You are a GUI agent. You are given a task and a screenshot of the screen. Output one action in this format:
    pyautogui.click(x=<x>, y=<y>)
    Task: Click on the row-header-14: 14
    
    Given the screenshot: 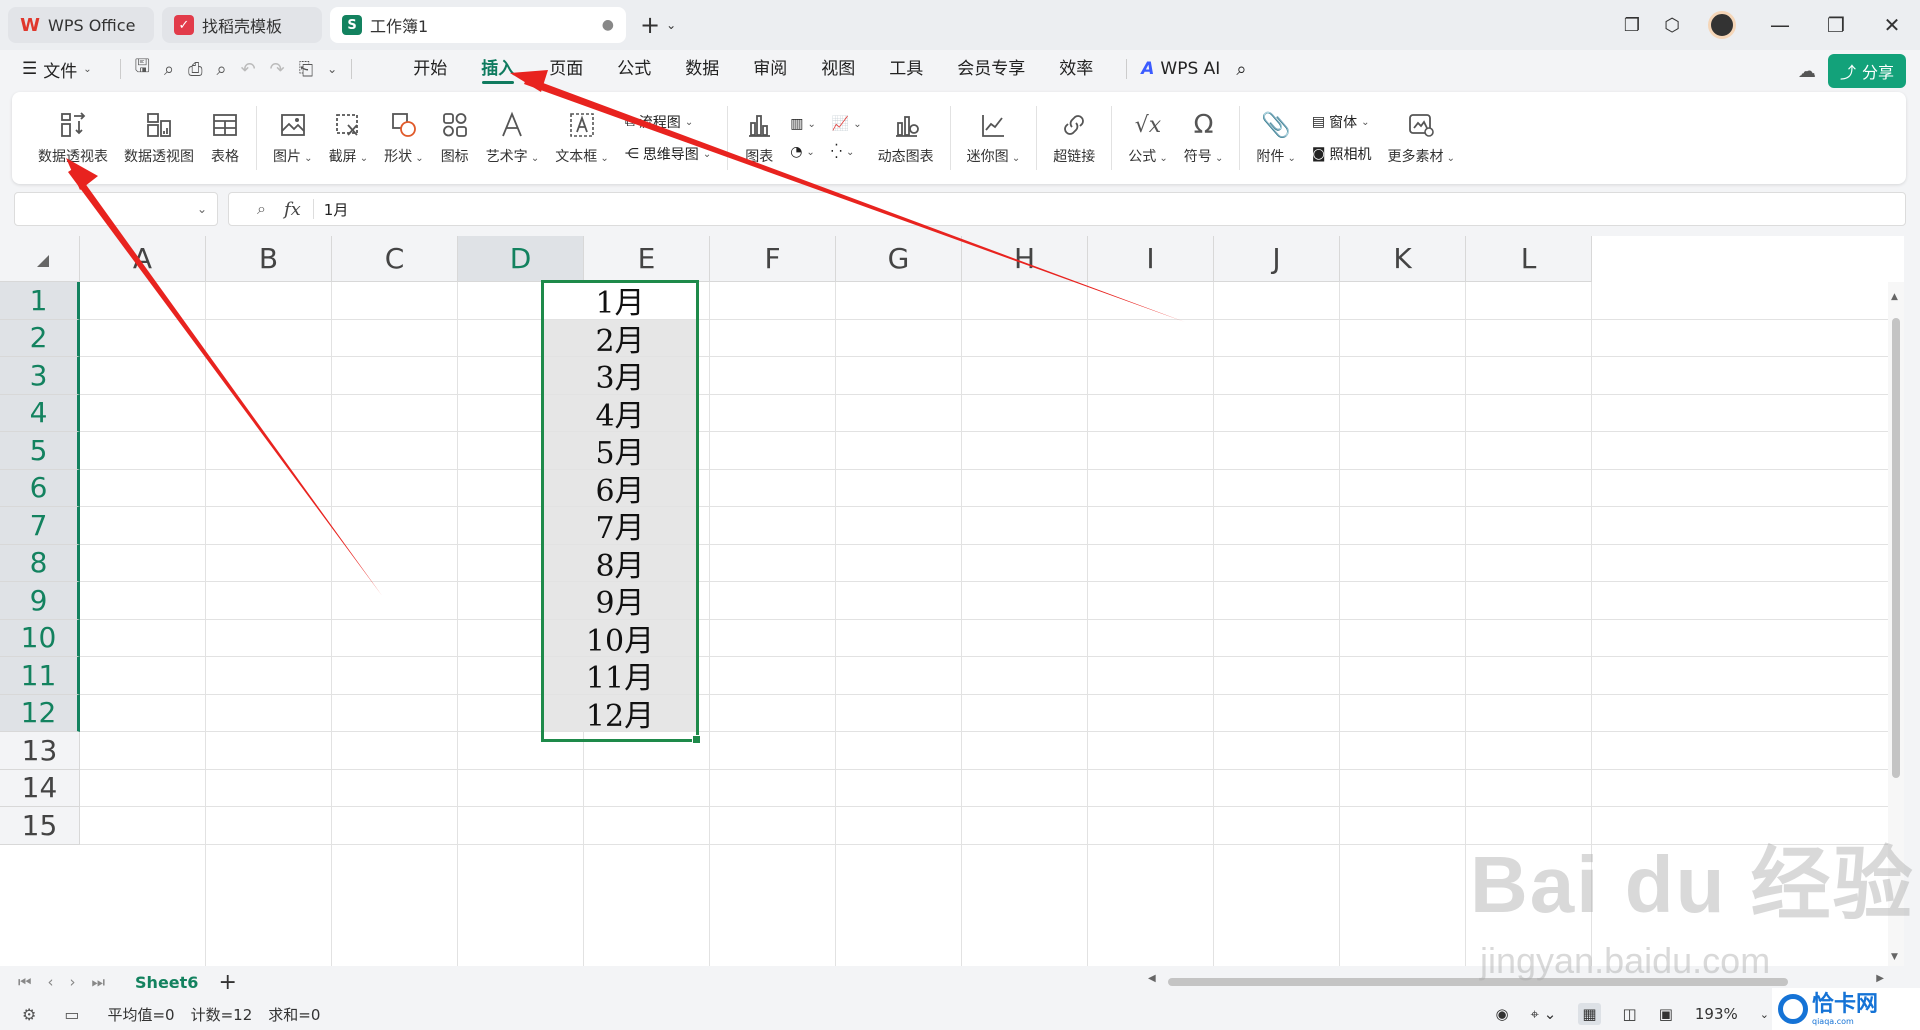 What is the action you would take?
    pyautogui.click(x=40, y=788)
    